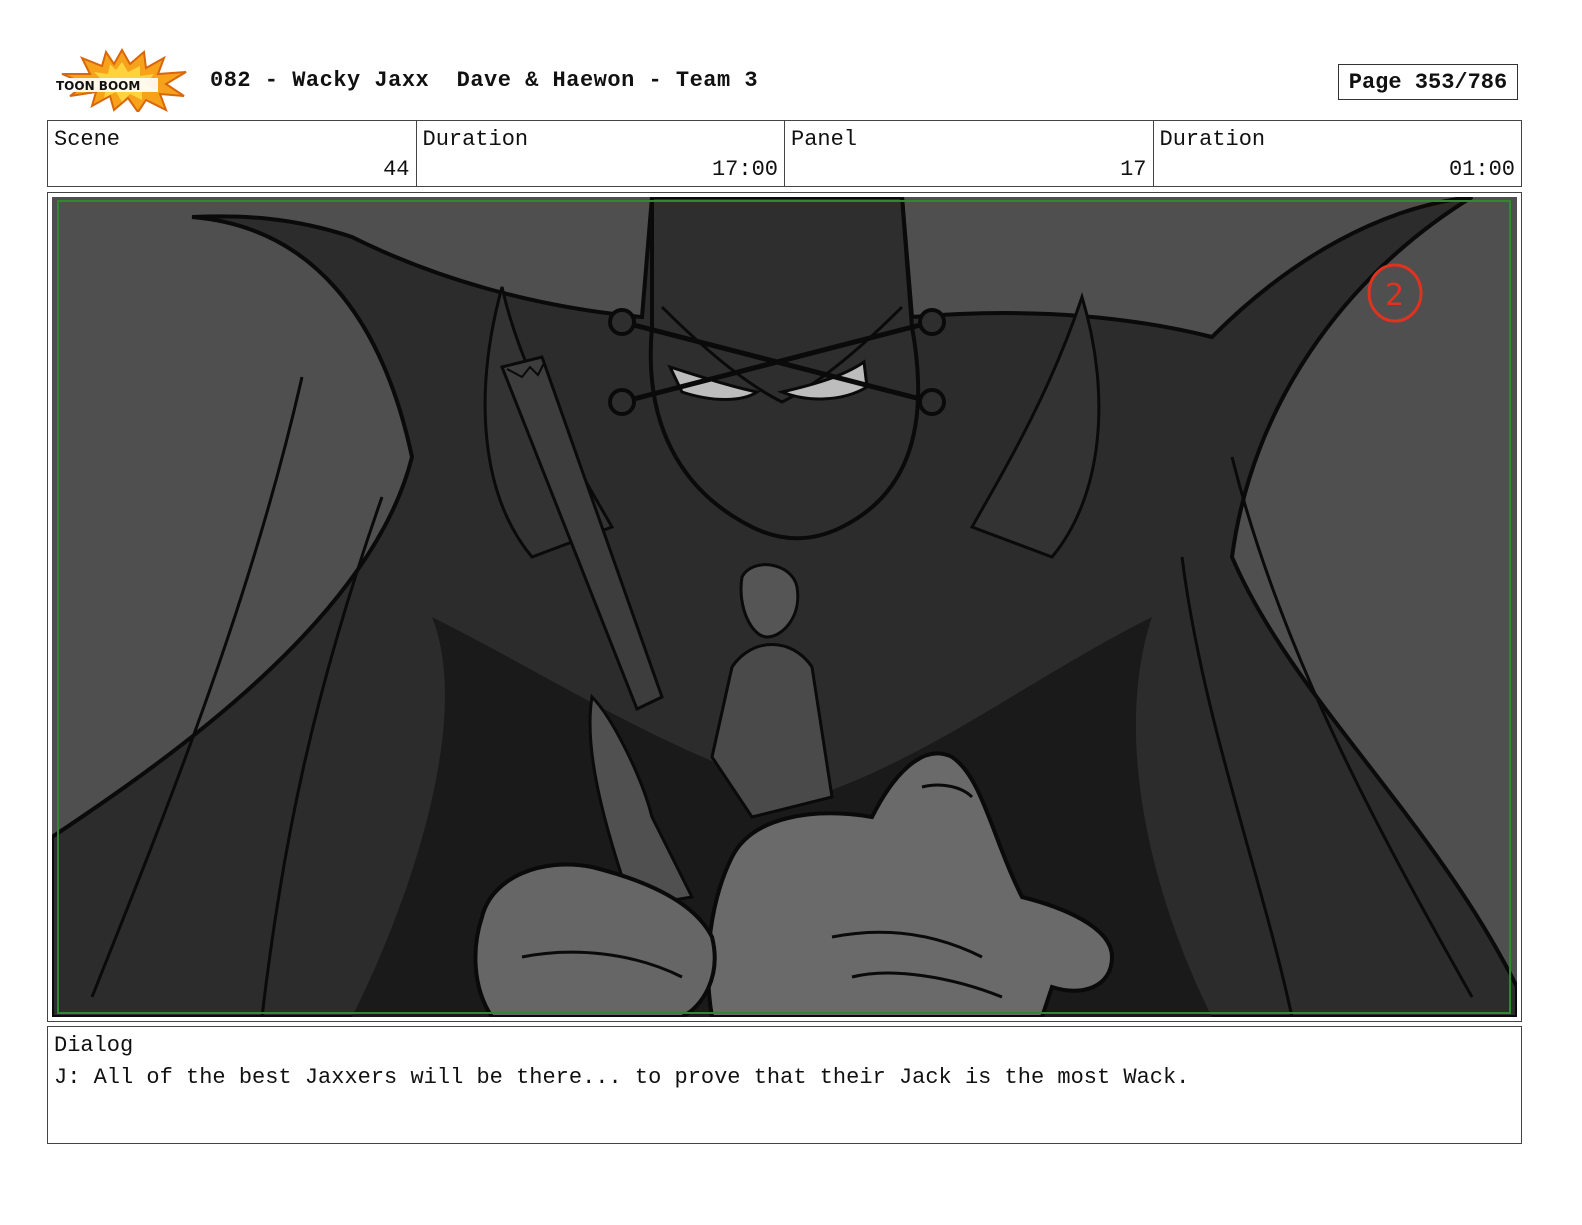  Describe the element at coordinates (824, 139) in the screenshot. I see `panel-label: Panel` at that location.